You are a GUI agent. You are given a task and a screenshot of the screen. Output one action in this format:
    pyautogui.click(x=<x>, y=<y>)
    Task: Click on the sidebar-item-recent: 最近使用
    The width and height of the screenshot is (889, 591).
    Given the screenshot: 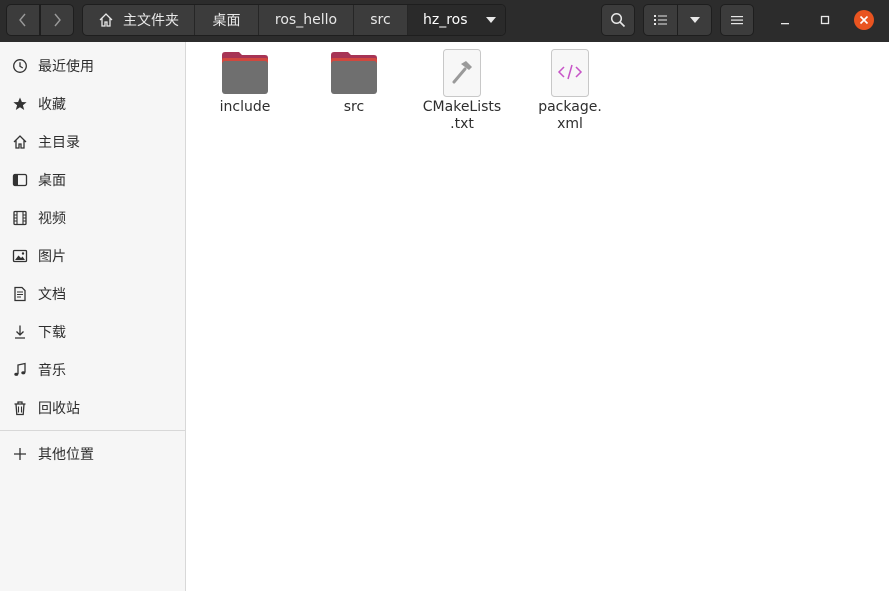 What is the action you would take?
    pyautogui.click(x=92, y=66)
    